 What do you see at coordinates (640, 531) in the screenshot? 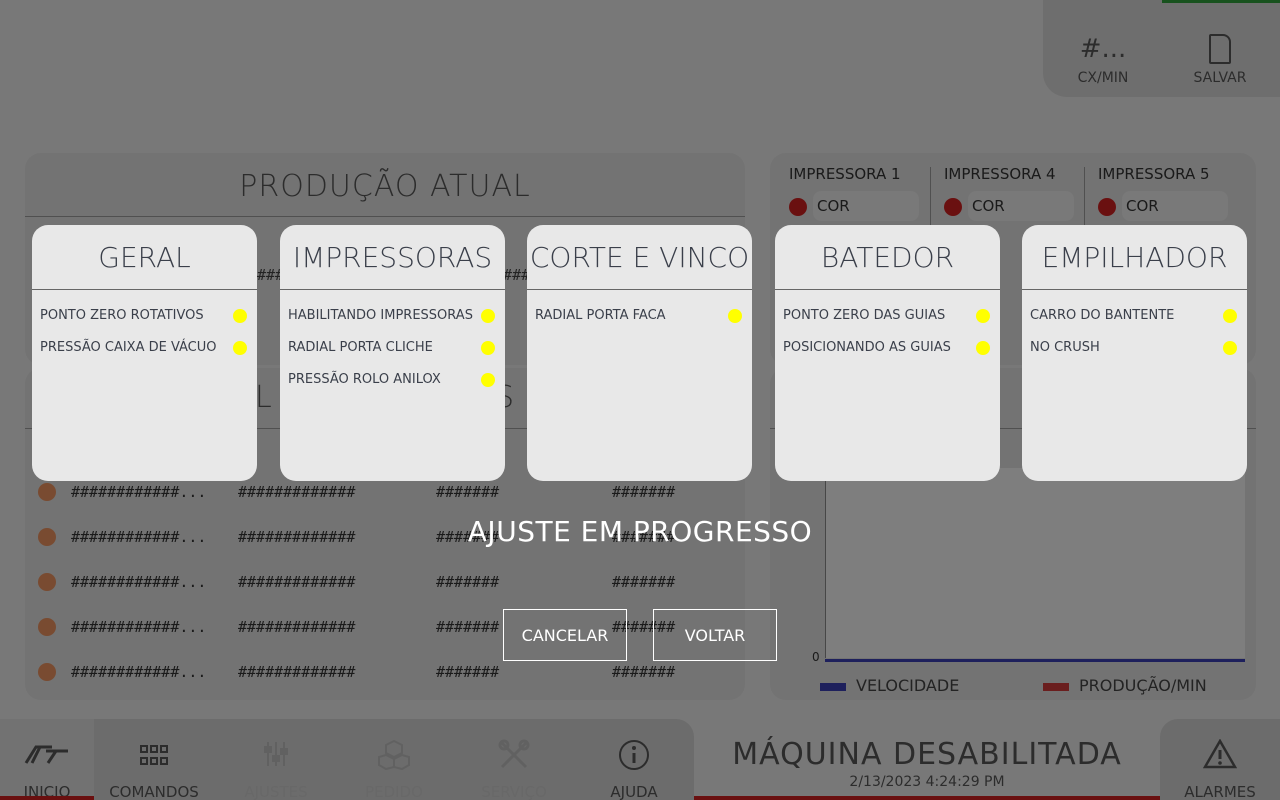
I see `adjust-progress-message: AJUSTE EM PROGRESSO` at bounding box center [640, 531].